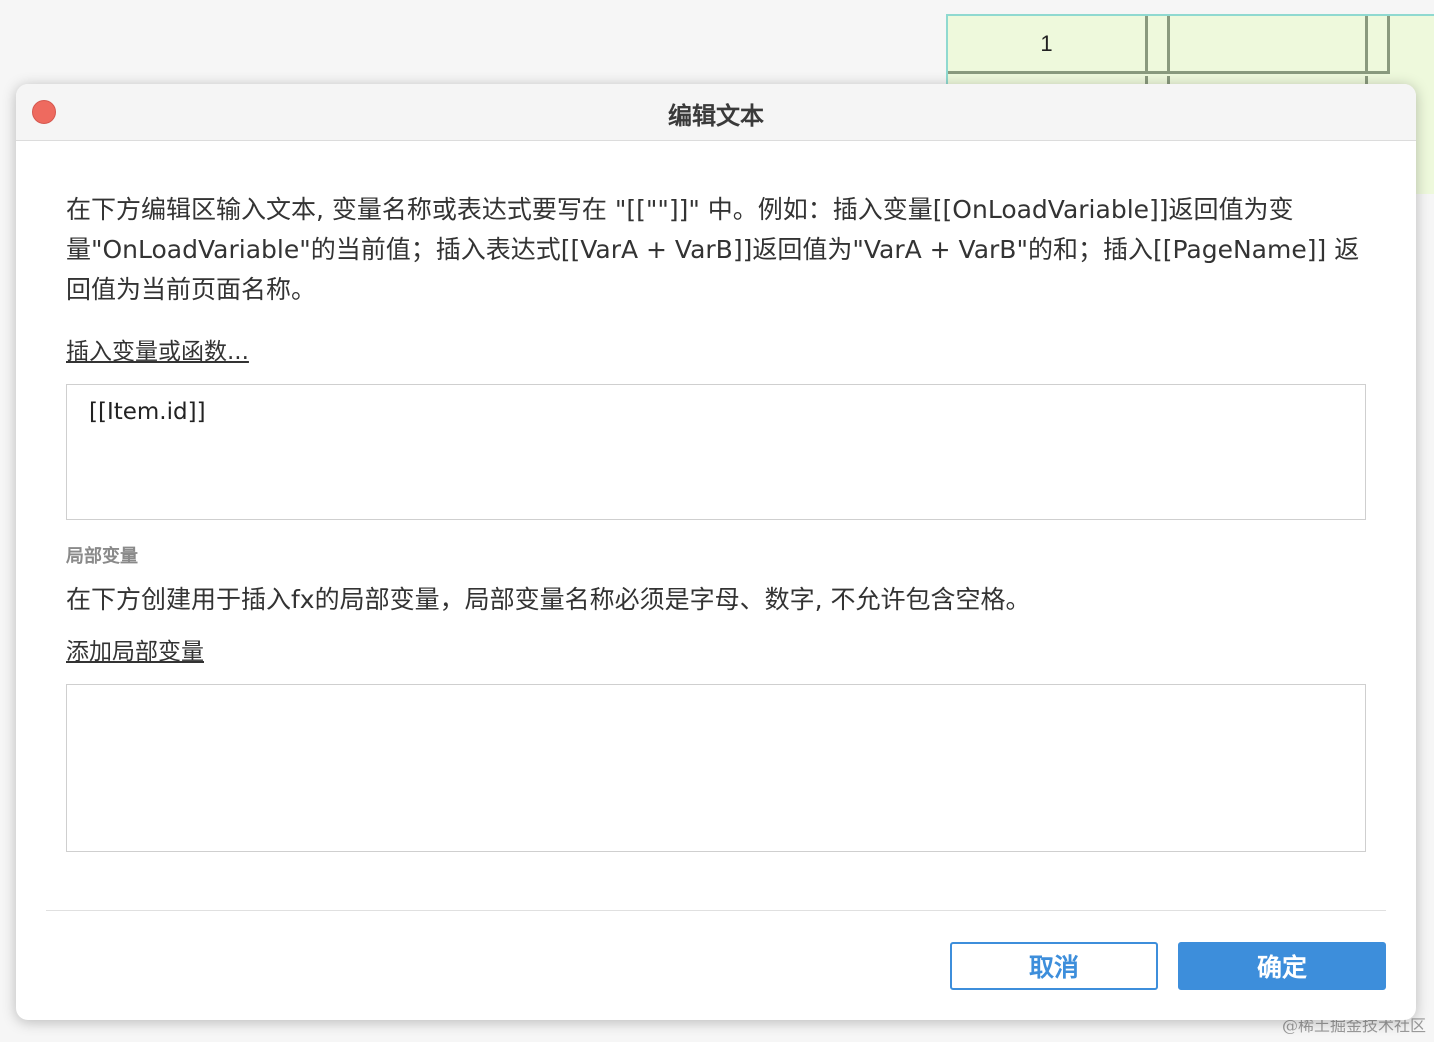  What do you see at coordinates (716, 910) in the screenshot?
I see `footer-divider` at bounding box center [716, 910].